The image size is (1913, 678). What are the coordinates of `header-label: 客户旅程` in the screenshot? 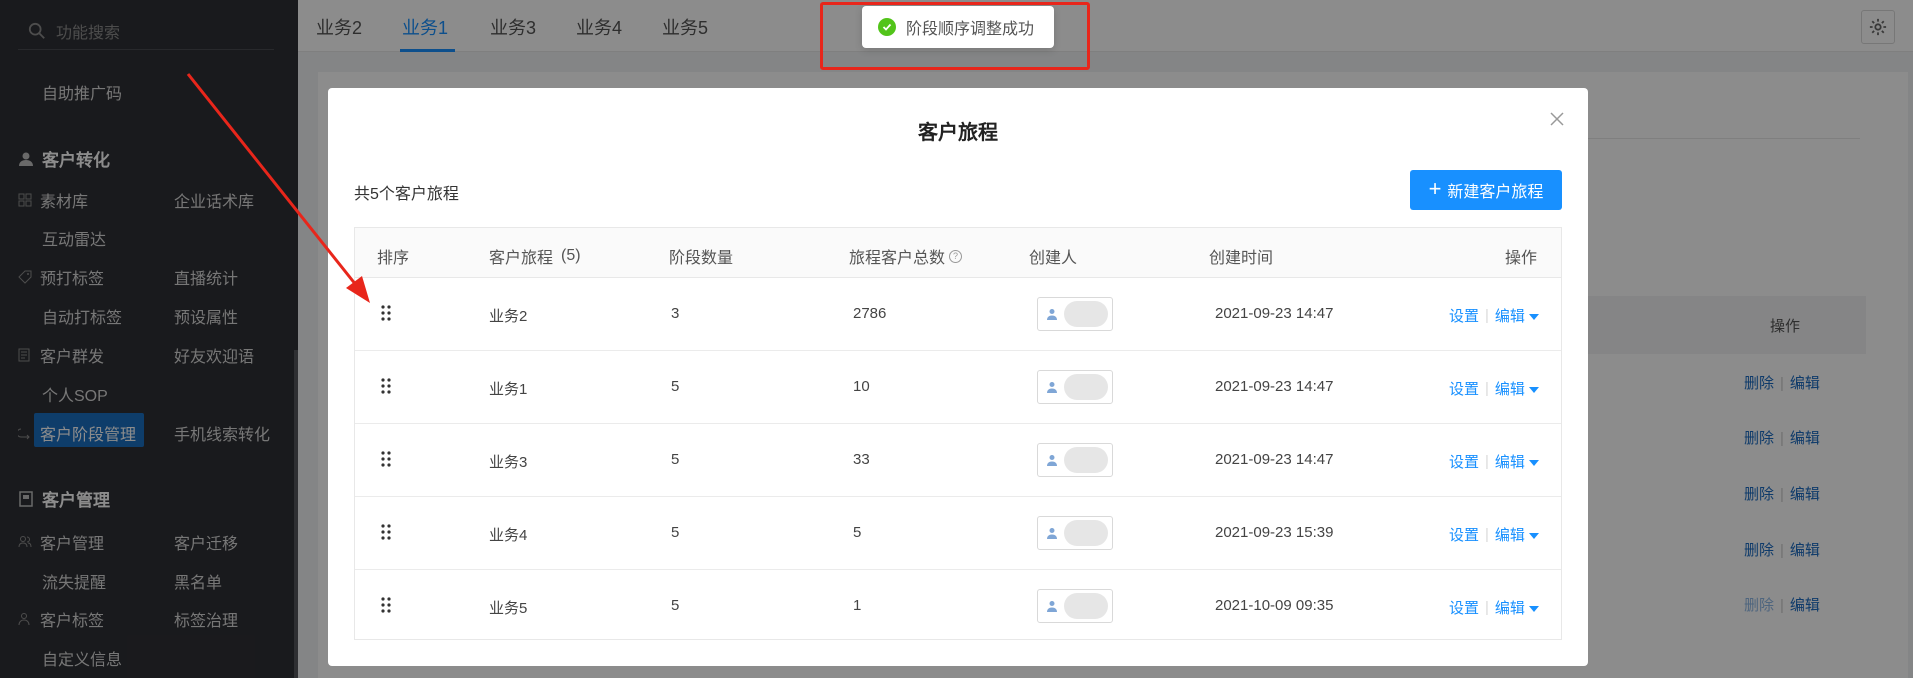 It's located at (521, 258).